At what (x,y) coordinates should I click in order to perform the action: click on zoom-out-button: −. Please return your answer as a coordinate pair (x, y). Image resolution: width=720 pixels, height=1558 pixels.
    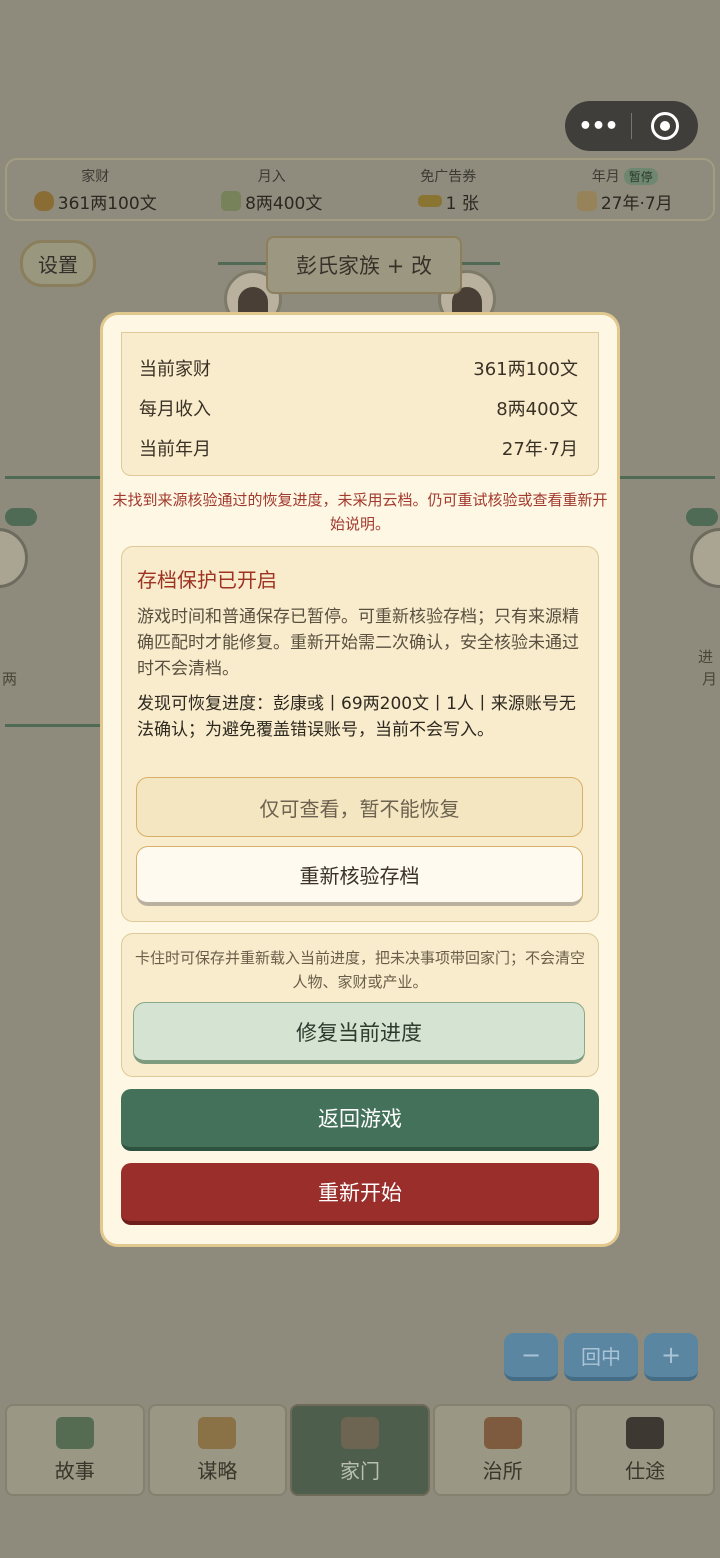
    Looking at the image, I should click on (531, 1357).